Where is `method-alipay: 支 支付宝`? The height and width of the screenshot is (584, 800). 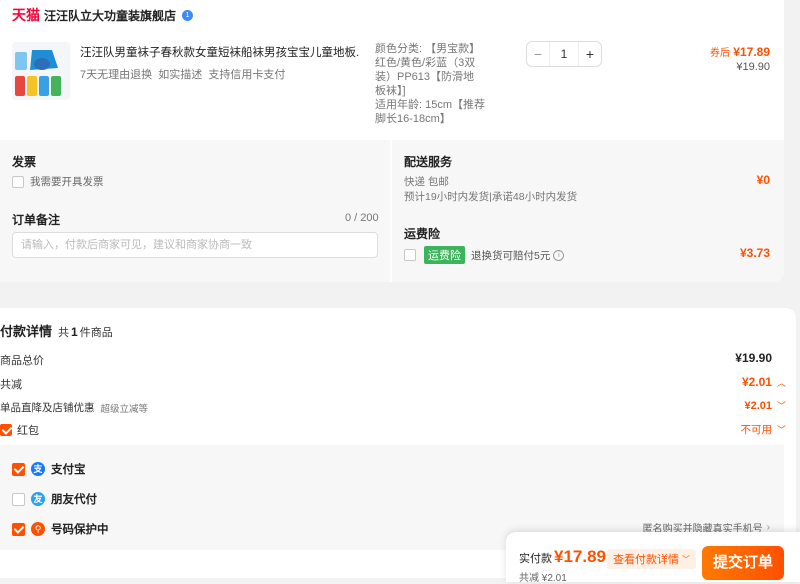
method-alipay: 支 支付宝 is located at coordinates (49, 469).